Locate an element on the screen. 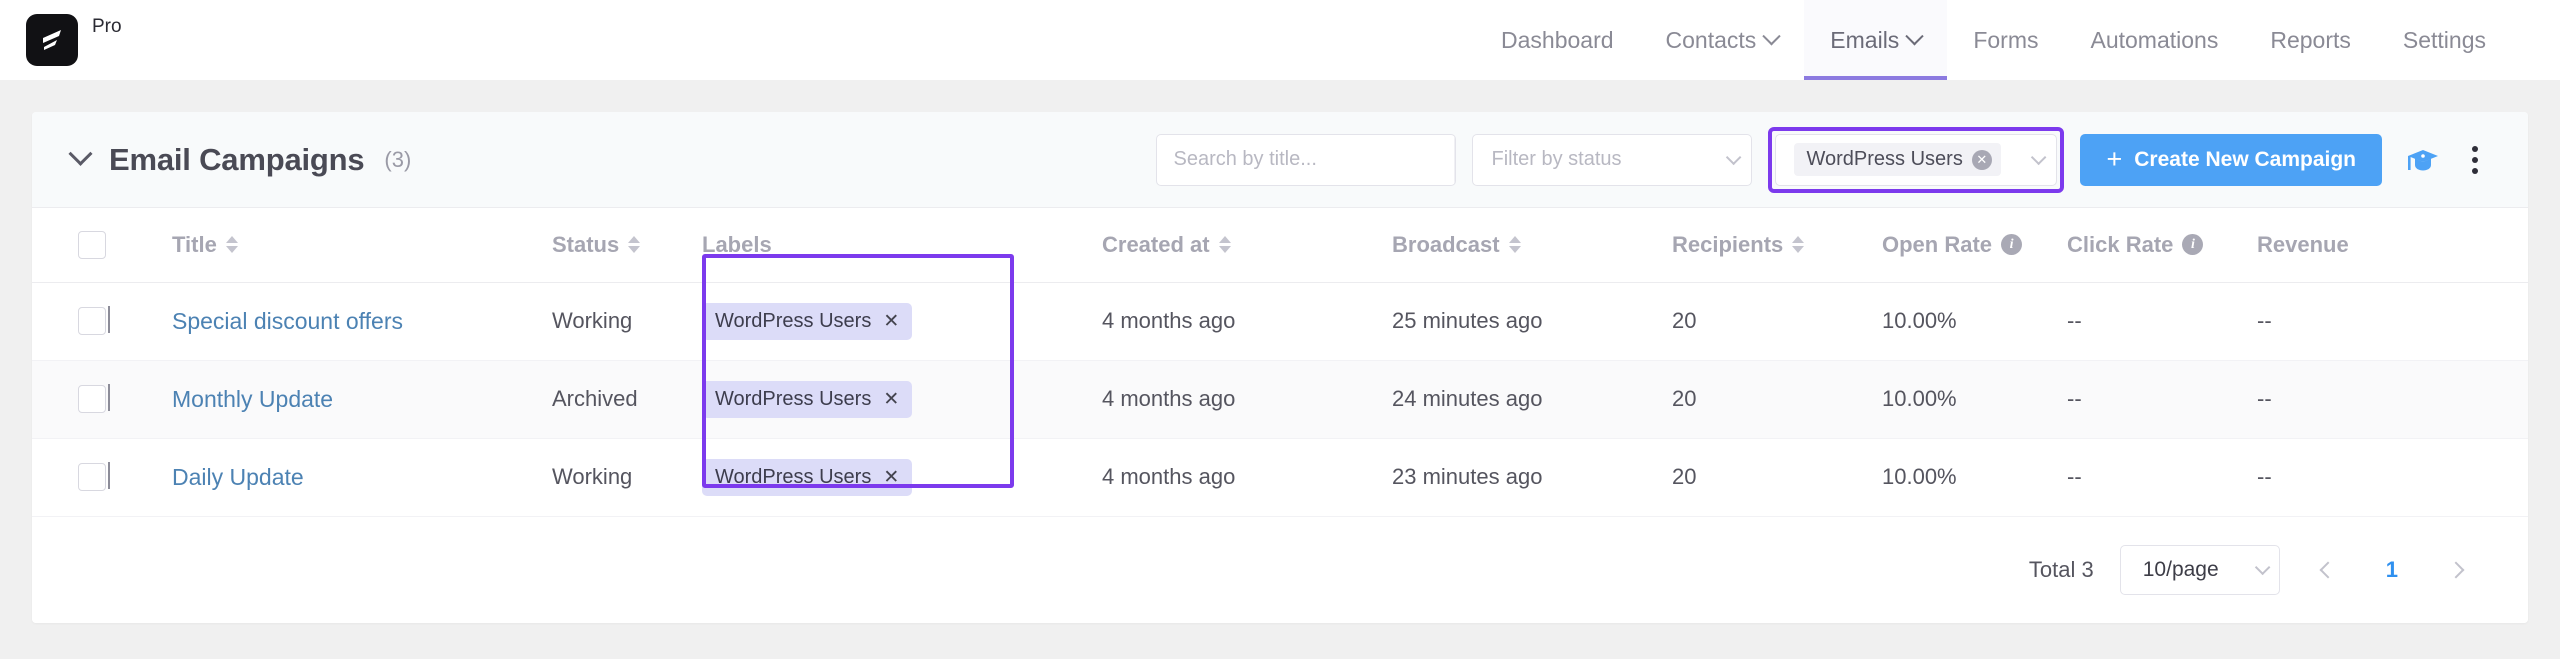 The height and width of the screenshot is (659, 2560). nav-item-settings: Settings is located at coordinates (2444, 40).